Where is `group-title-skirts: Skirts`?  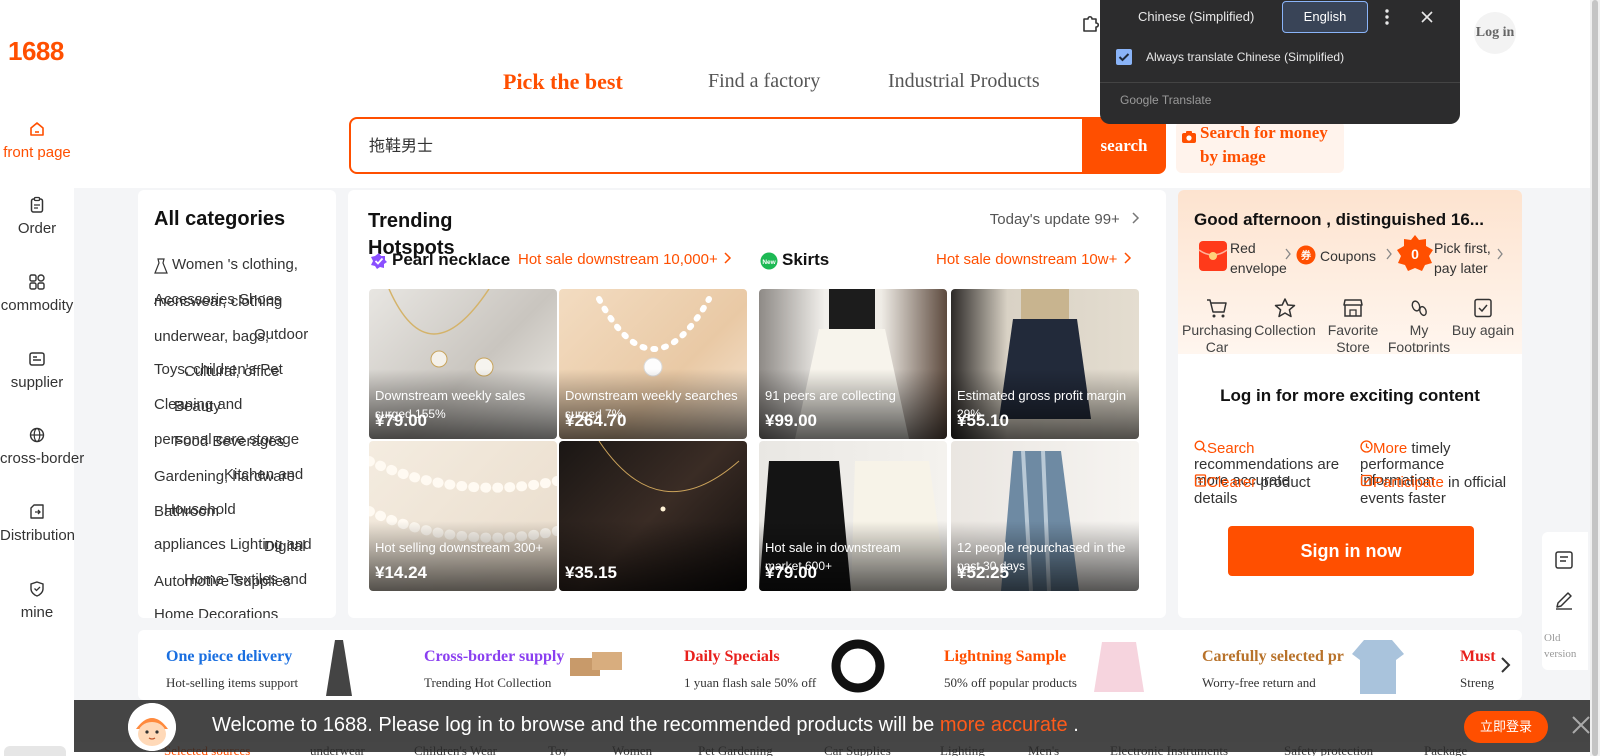 group-title-skirts: Skirts is located at coordinates (805, 260).